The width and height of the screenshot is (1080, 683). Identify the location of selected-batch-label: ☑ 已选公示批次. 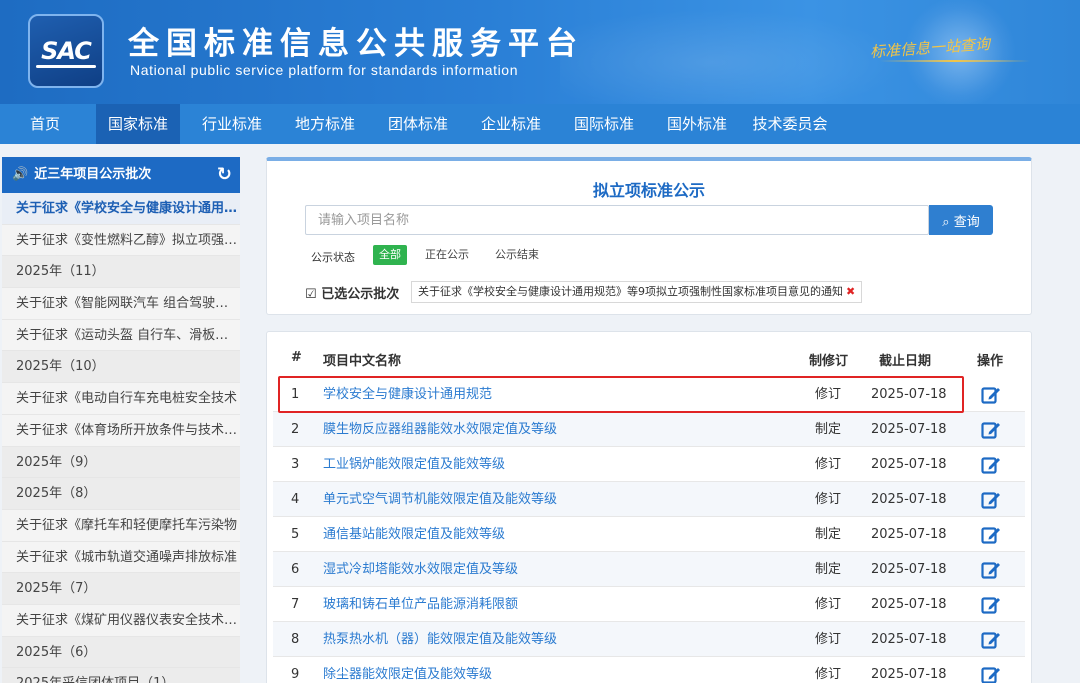
(352, 292).